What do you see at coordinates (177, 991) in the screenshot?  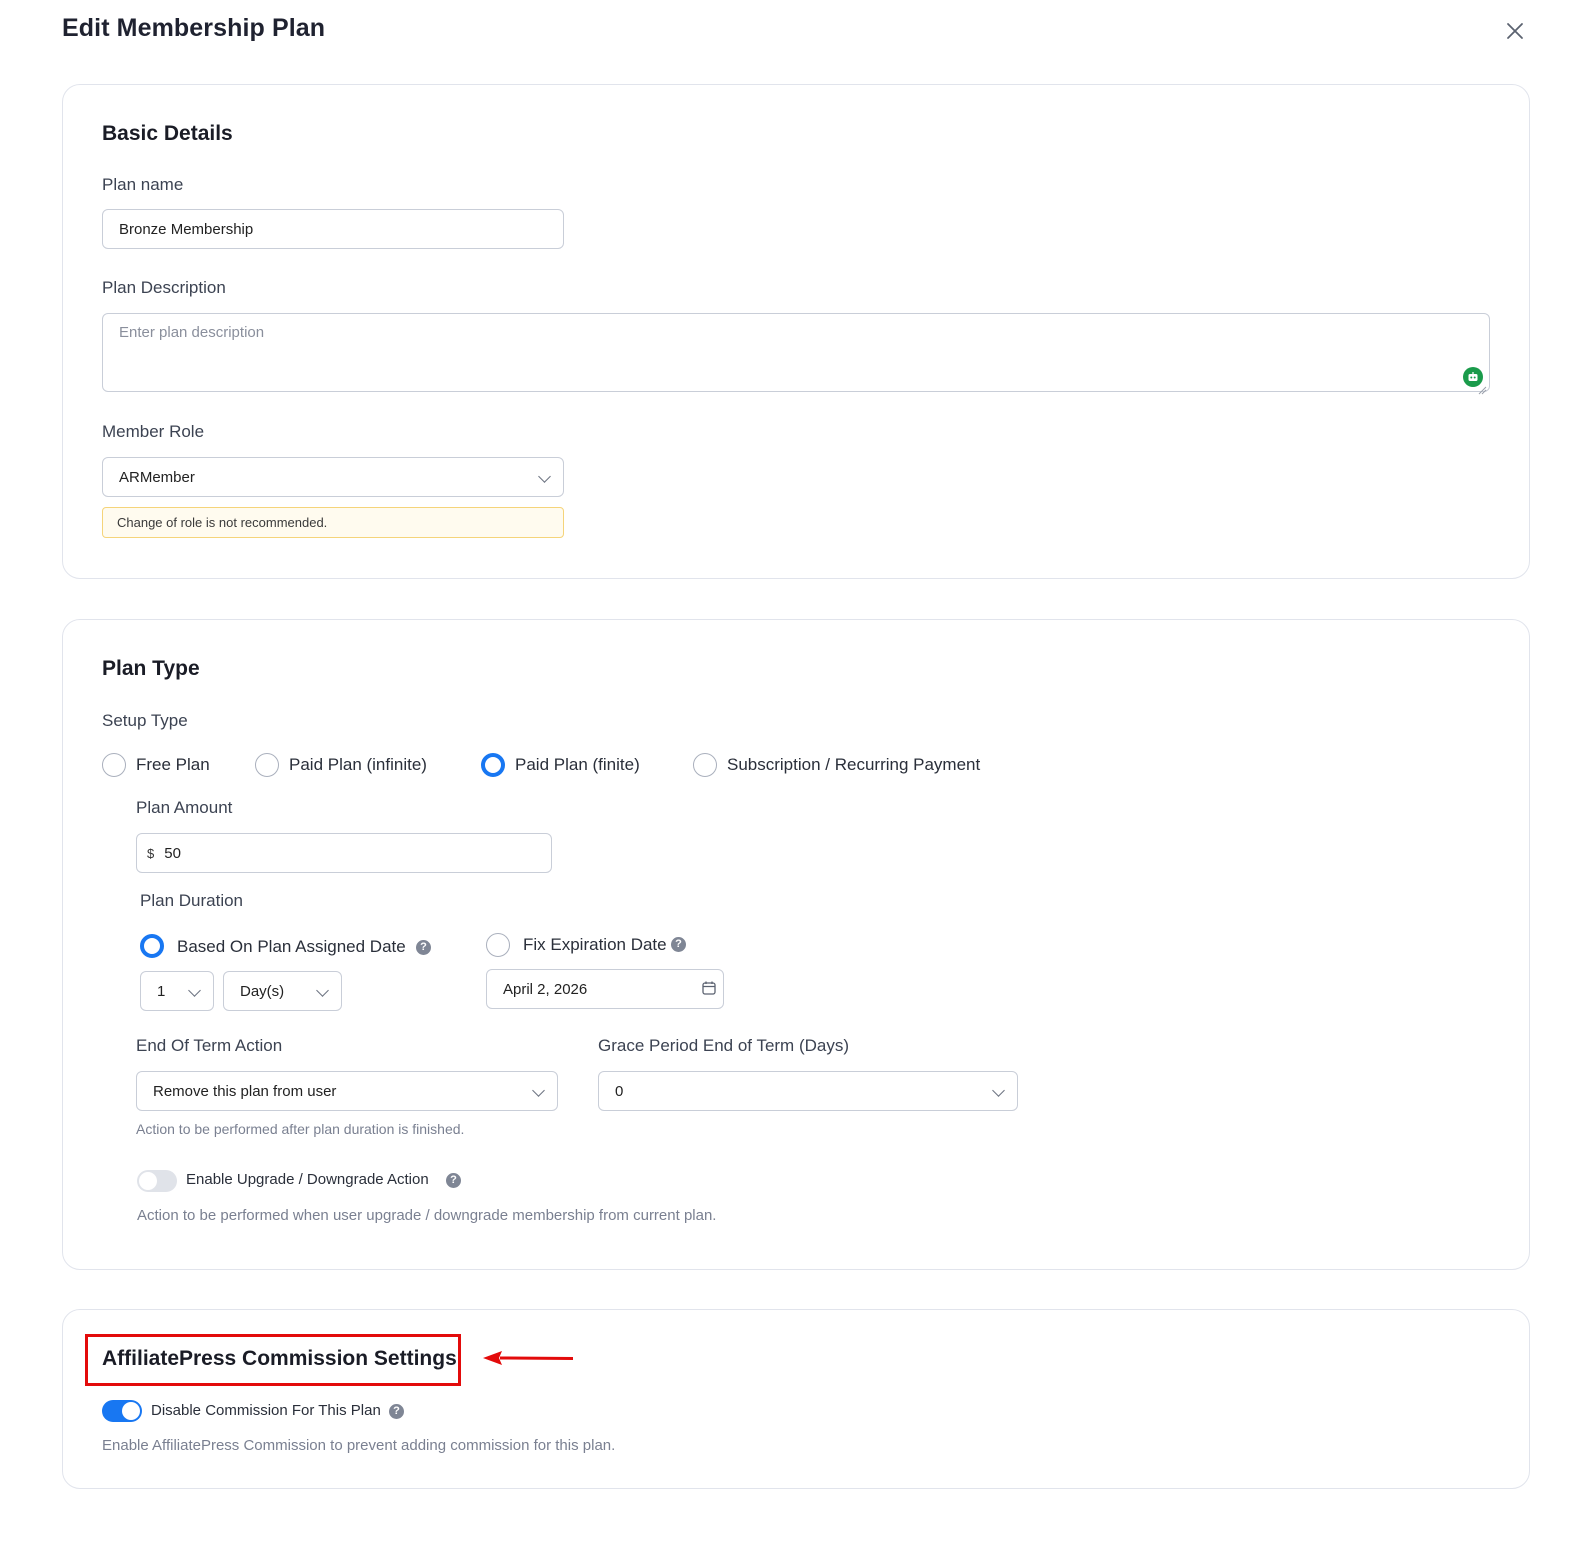 I see `duration-count-select: 1` at bounding box center [177, 991].